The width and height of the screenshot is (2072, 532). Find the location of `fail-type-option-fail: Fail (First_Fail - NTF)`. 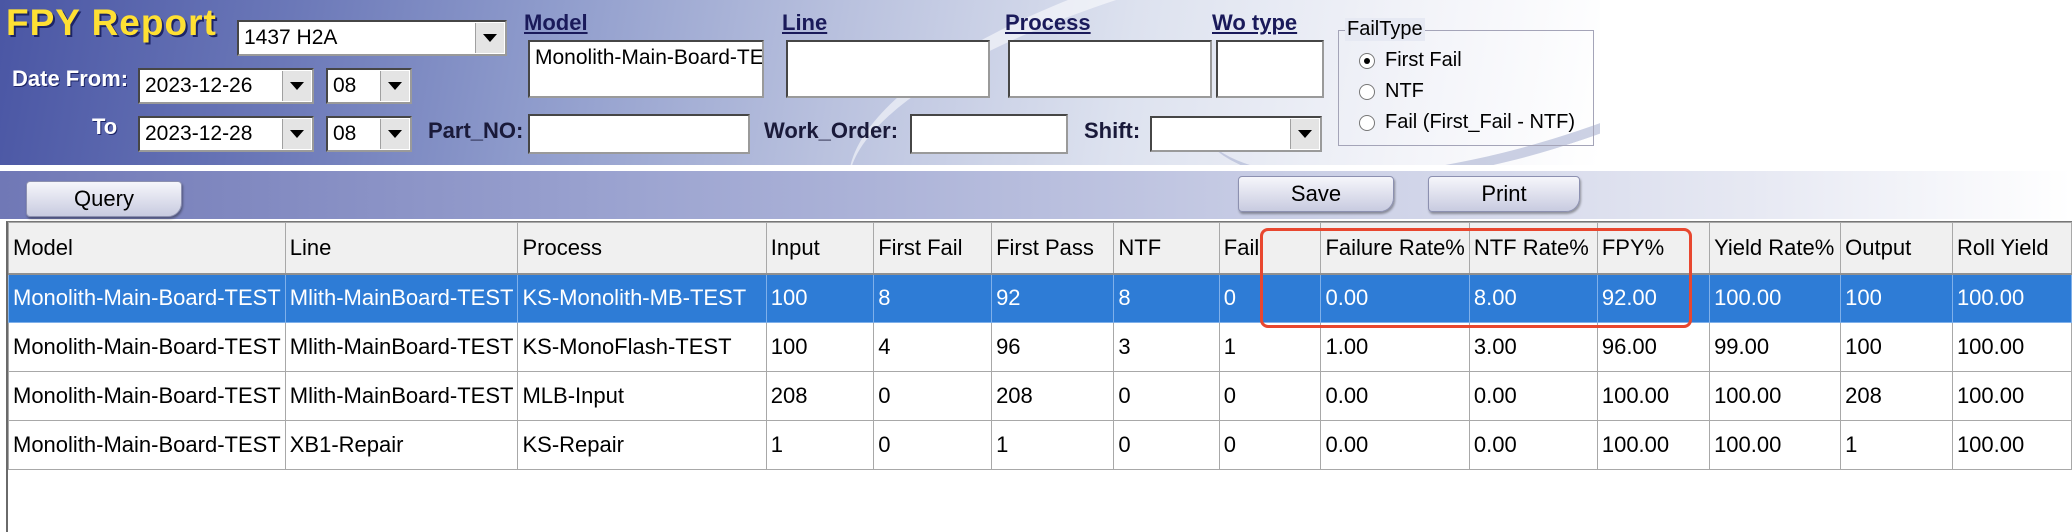

fail-type-option-fail: Fail (First_Fail - NTF) is located at coordinates (1467, 122).